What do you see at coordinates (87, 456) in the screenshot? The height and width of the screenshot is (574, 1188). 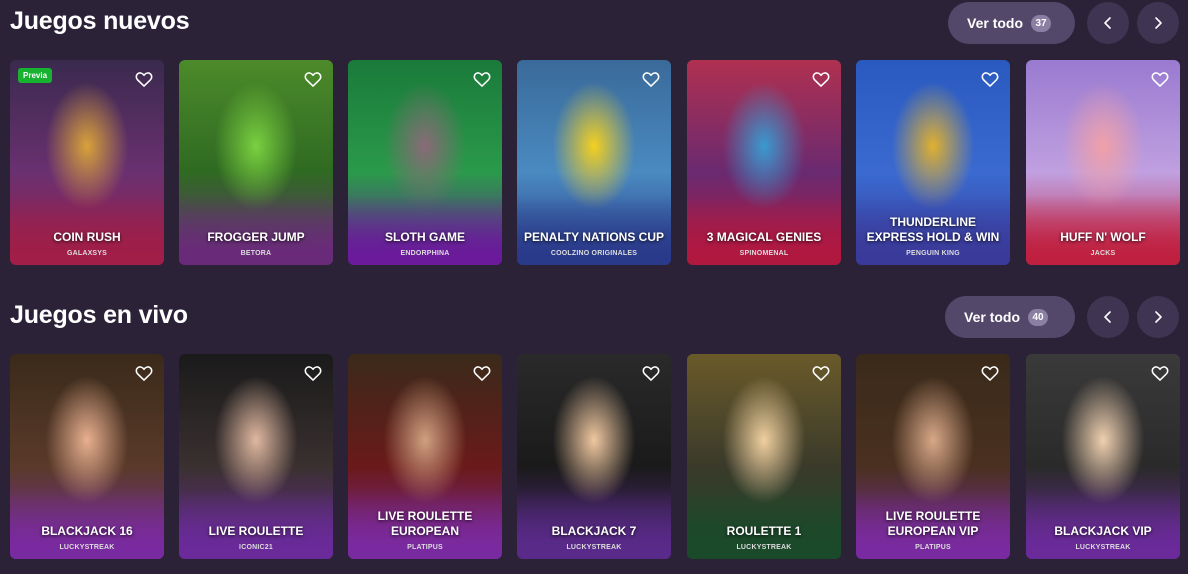 I see `game-card: BLACKJACK 16 LUCKYSTREAK` at bounding box center [87, 456].